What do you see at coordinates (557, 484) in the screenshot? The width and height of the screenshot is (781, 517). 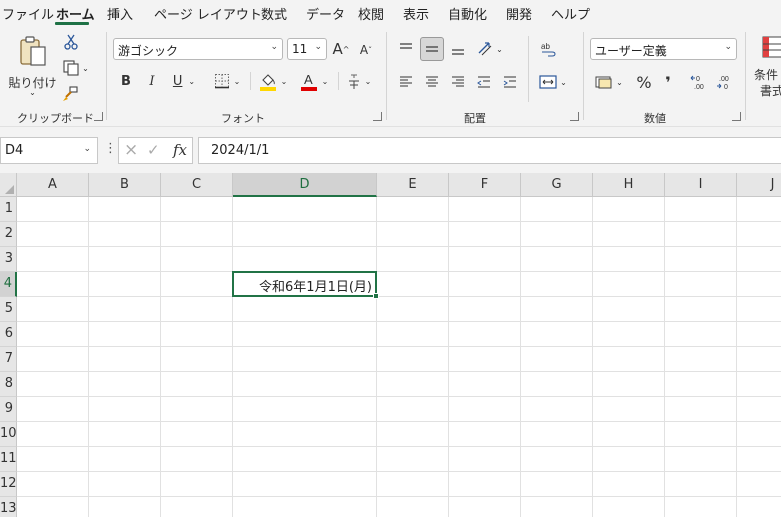 I see `cell-g12` at bounding box center [557, 484].